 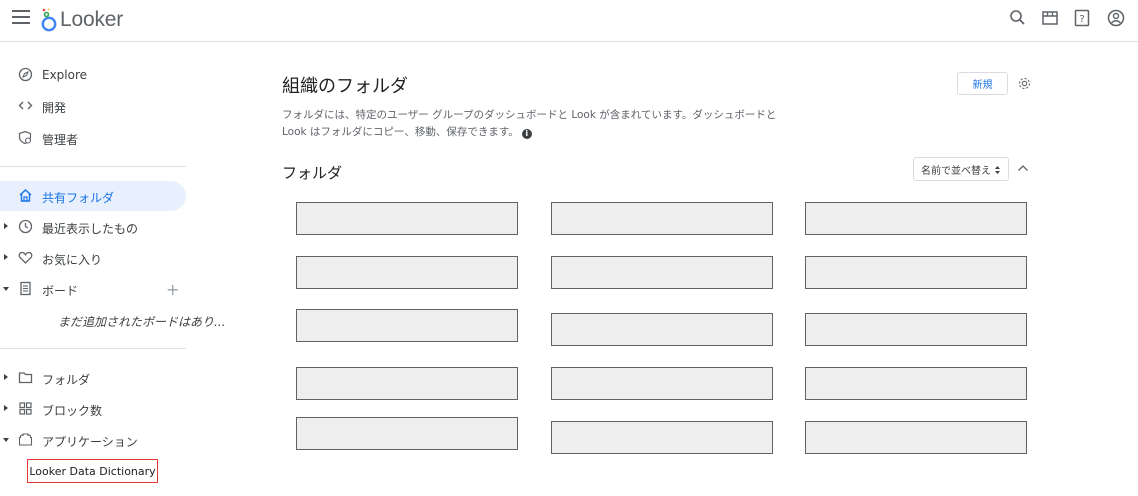 I want to click on sidebar-item-label: 最近表示したもの, so click(x=90, y=229).